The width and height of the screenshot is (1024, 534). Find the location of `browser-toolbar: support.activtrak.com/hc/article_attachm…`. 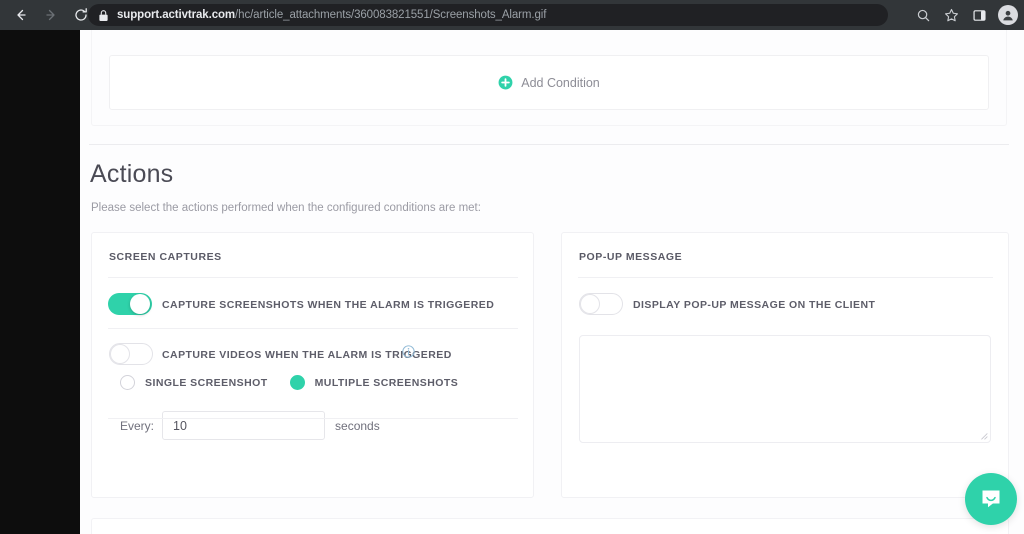

browser-toolbar: support.activtrak.com/hc/article_attachm… is located at coordinates (512, 15).